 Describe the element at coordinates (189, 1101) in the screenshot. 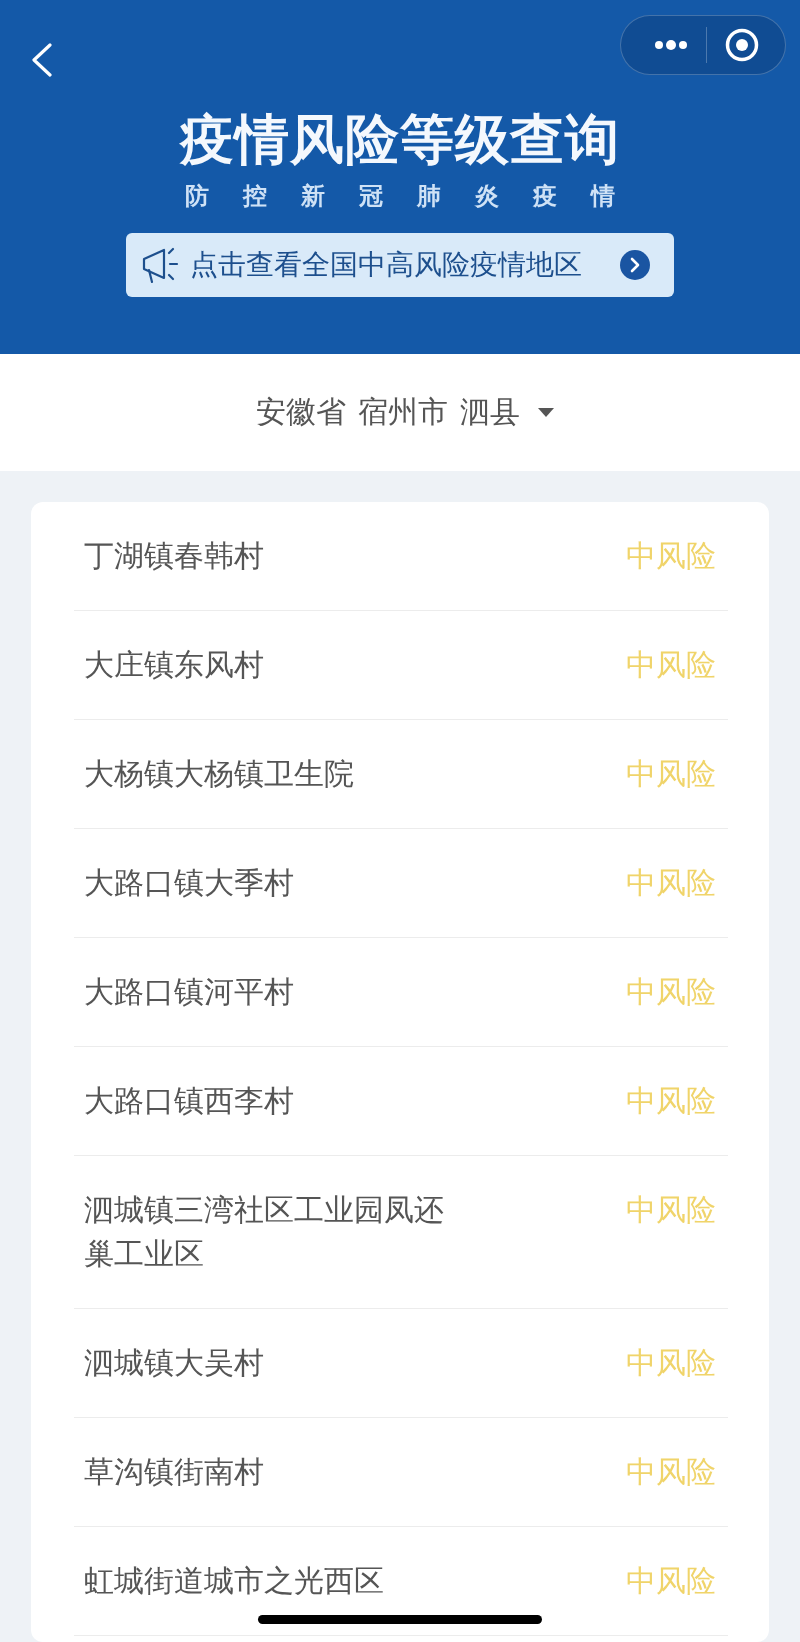

I see `area-name: 大路口镇西李村` at that location.